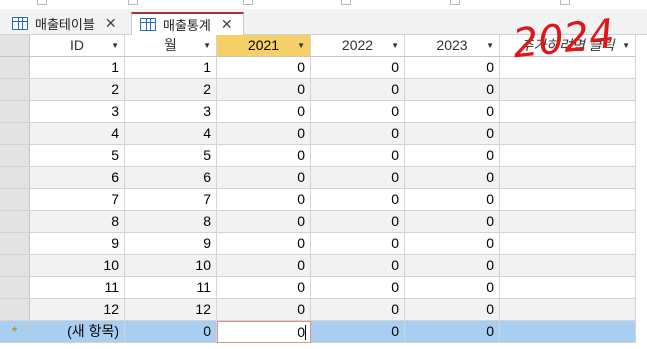 This screenshot has width=647, height=349. I want to click on cell-id: 6, so click(77, 178).